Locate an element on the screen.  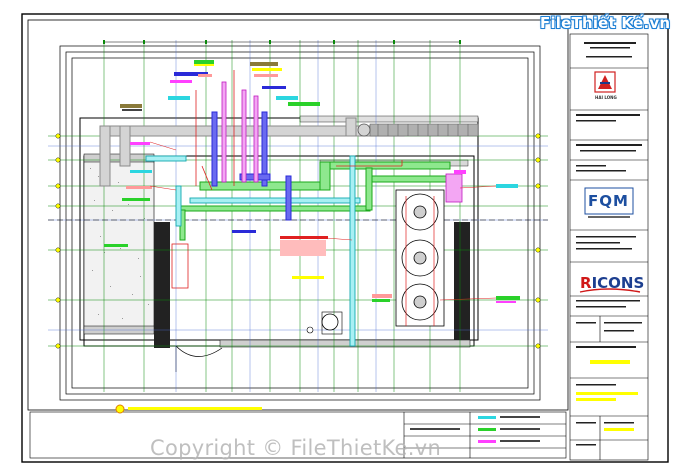
callout-red is located at coordinates (304, 237).